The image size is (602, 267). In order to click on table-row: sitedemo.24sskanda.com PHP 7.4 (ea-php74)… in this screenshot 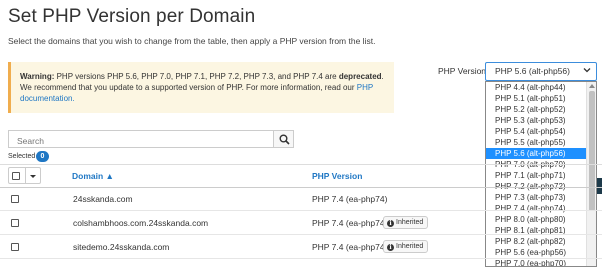, I will do `click(301, 247)`.